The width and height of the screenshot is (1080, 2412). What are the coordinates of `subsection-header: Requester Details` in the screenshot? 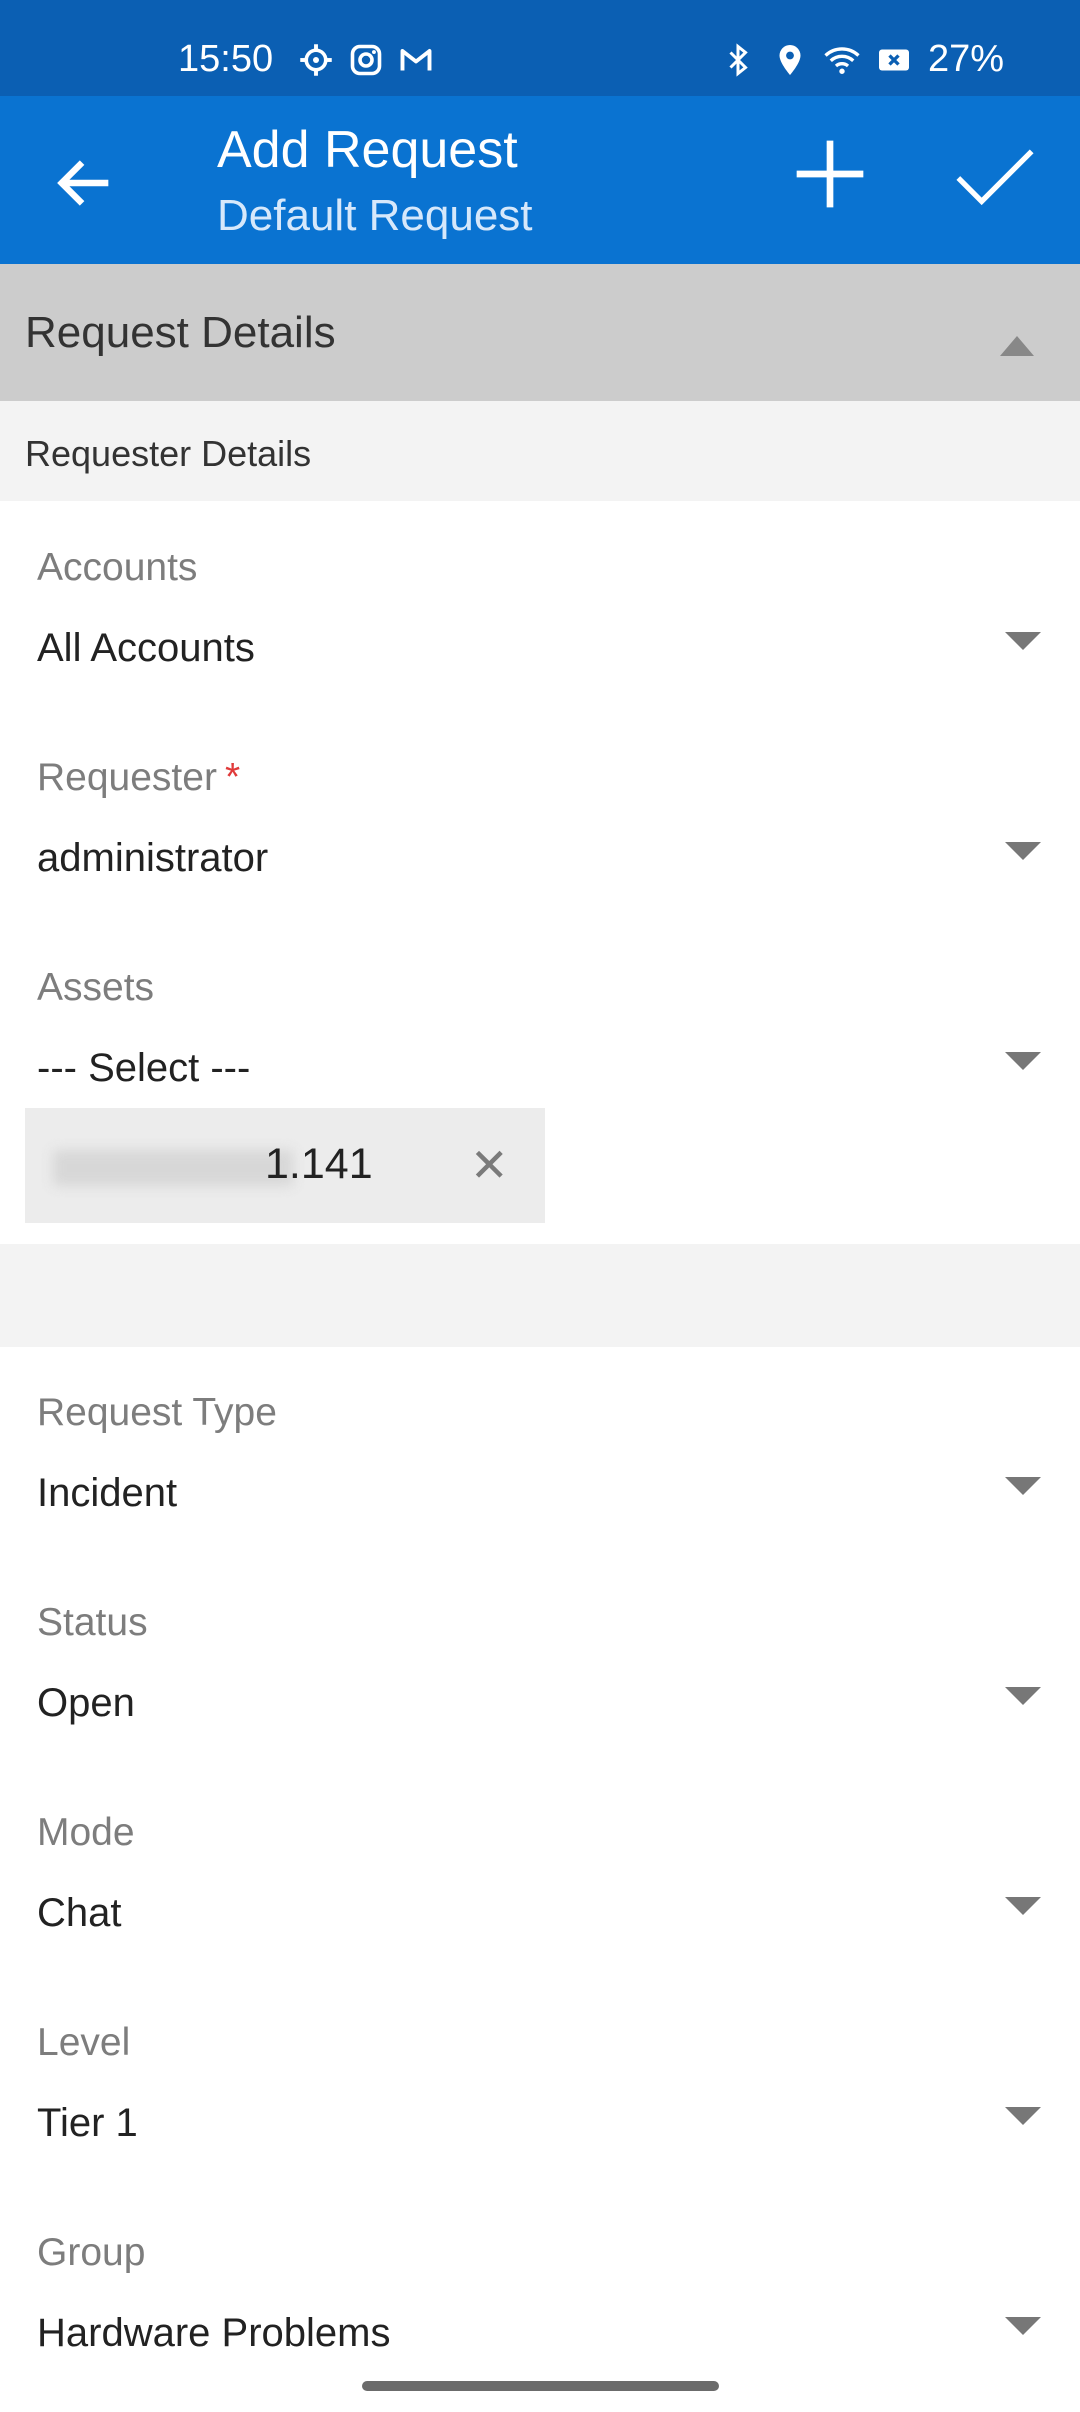 It's located at (540, 451).